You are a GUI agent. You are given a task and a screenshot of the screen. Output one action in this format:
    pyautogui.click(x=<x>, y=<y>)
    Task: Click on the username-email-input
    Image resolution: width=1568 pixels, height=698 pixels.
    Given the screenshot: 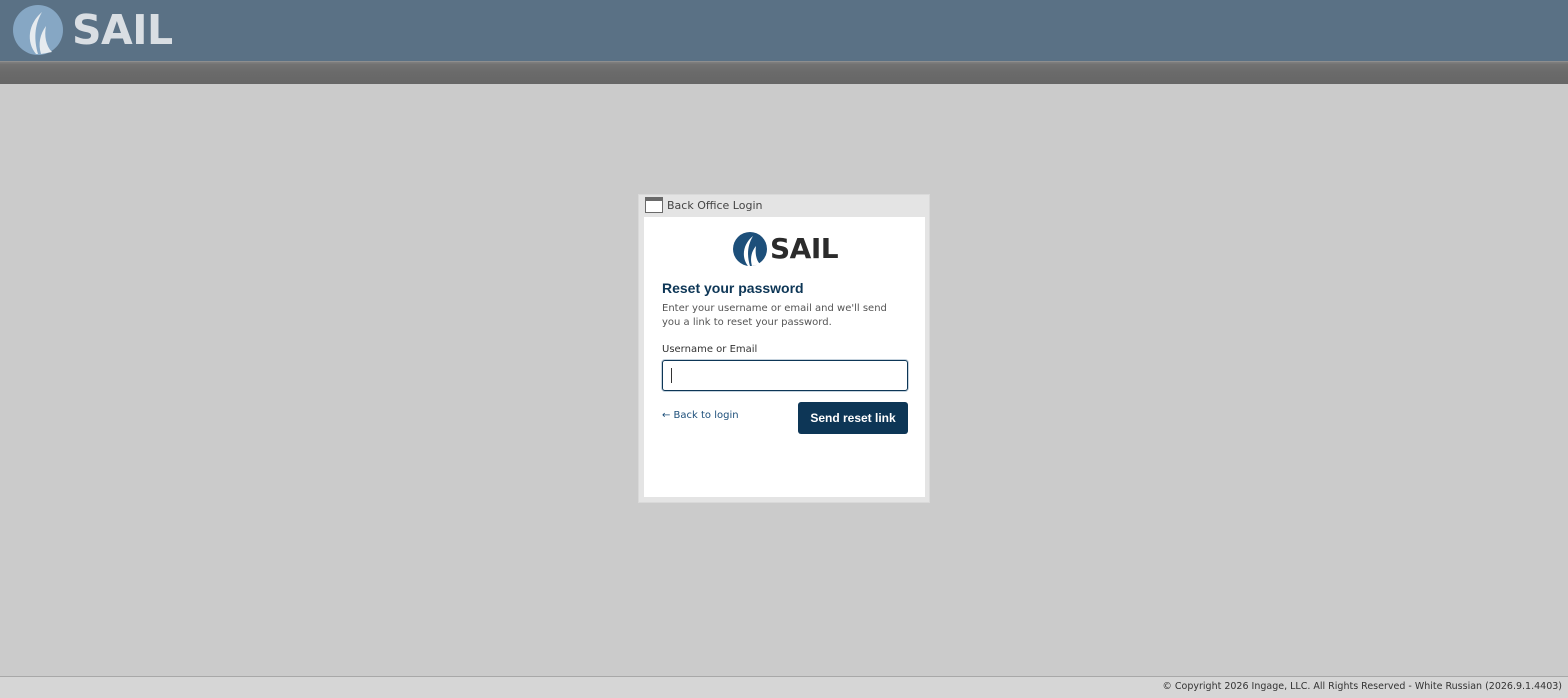 What is the action you would take?
    pyautogui.click(x=785, y=375)
    